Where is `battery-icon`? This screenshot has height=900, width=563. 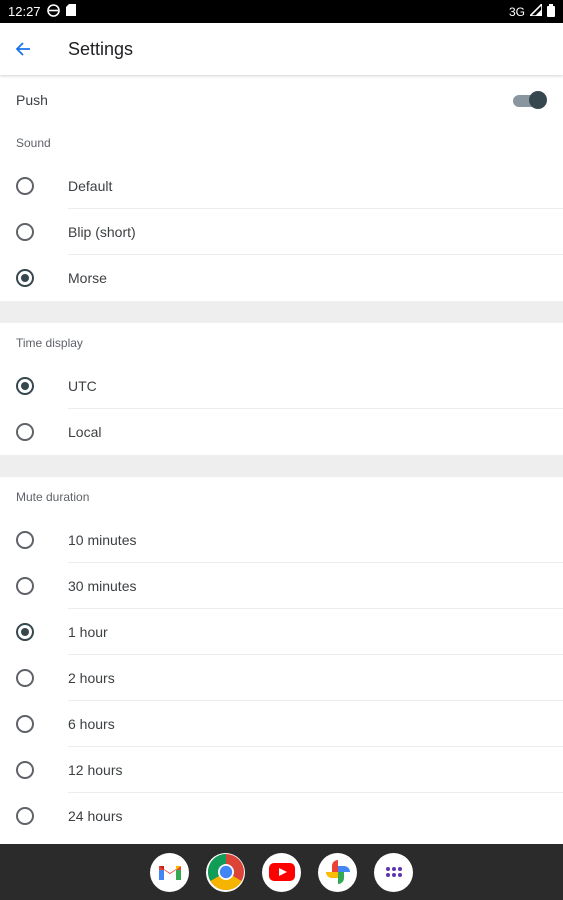 battery-icon is located at coordinates (551, 11).